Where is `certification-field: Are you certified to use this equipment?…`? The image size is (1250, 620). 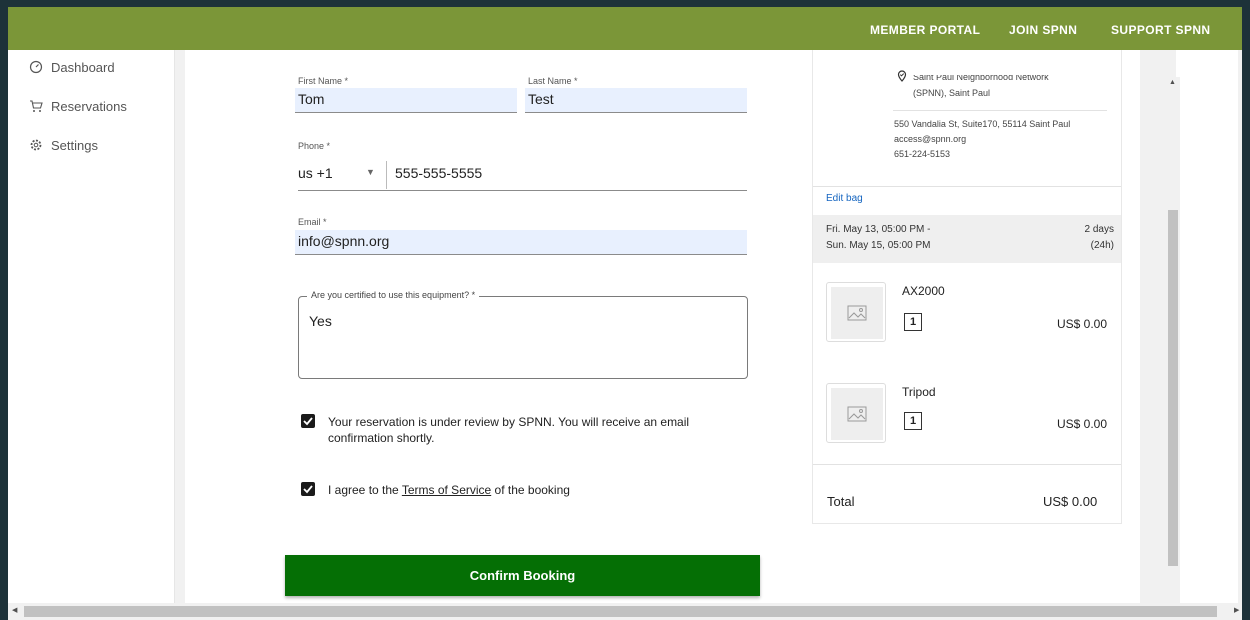 certification-field: Are you certified to use this equipment?… is located at coordinates (523, 334).